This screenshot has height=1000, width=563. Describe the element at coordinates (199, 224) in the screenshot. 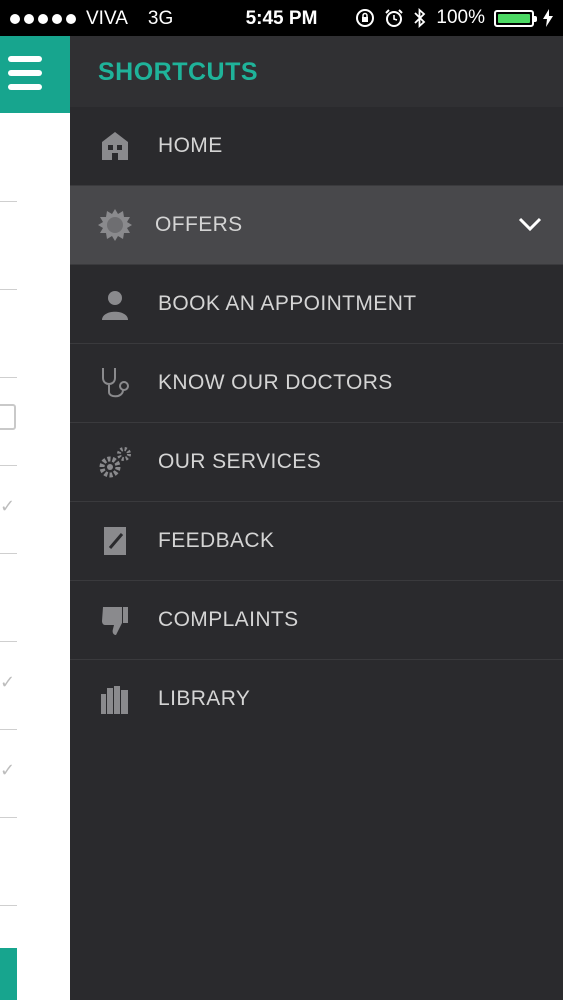

I see `menu-item-label: OFFERS` at that location.